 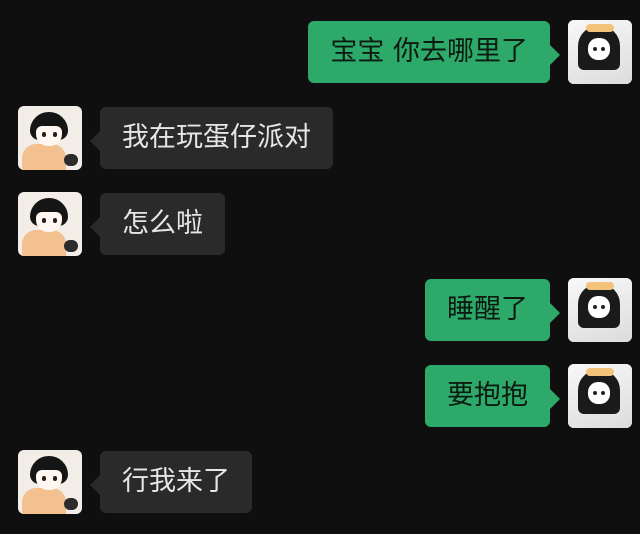 I want to click on message-row: 我在玩蛋仔派对, so click(x=175, y=138).